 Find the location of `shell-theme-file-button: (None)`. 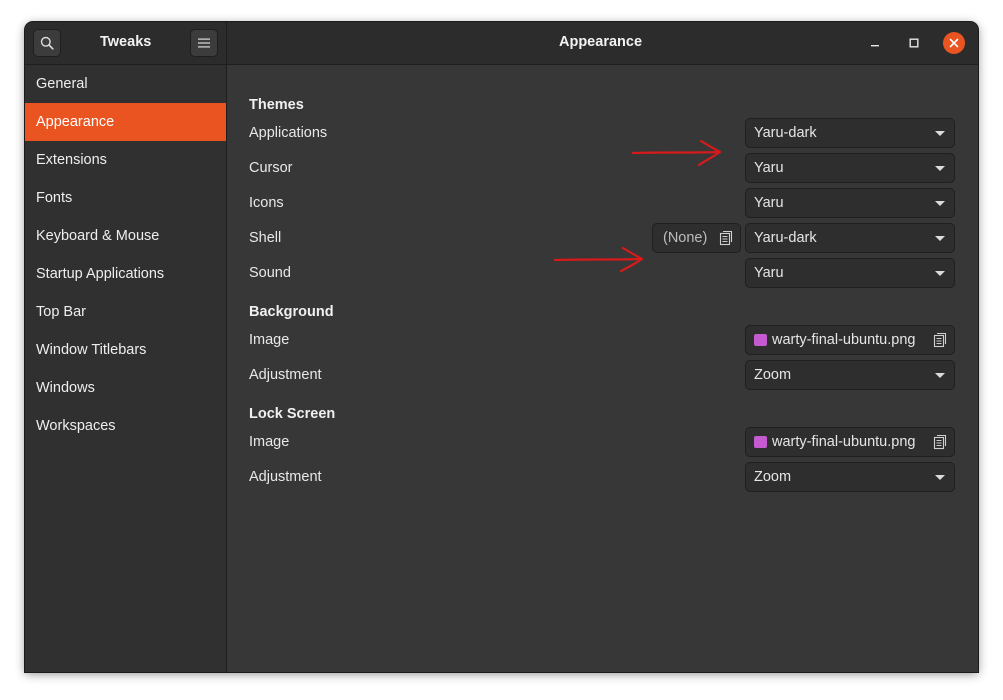

shell-theme-file-button: (None) is located at coordinates (696, 238).